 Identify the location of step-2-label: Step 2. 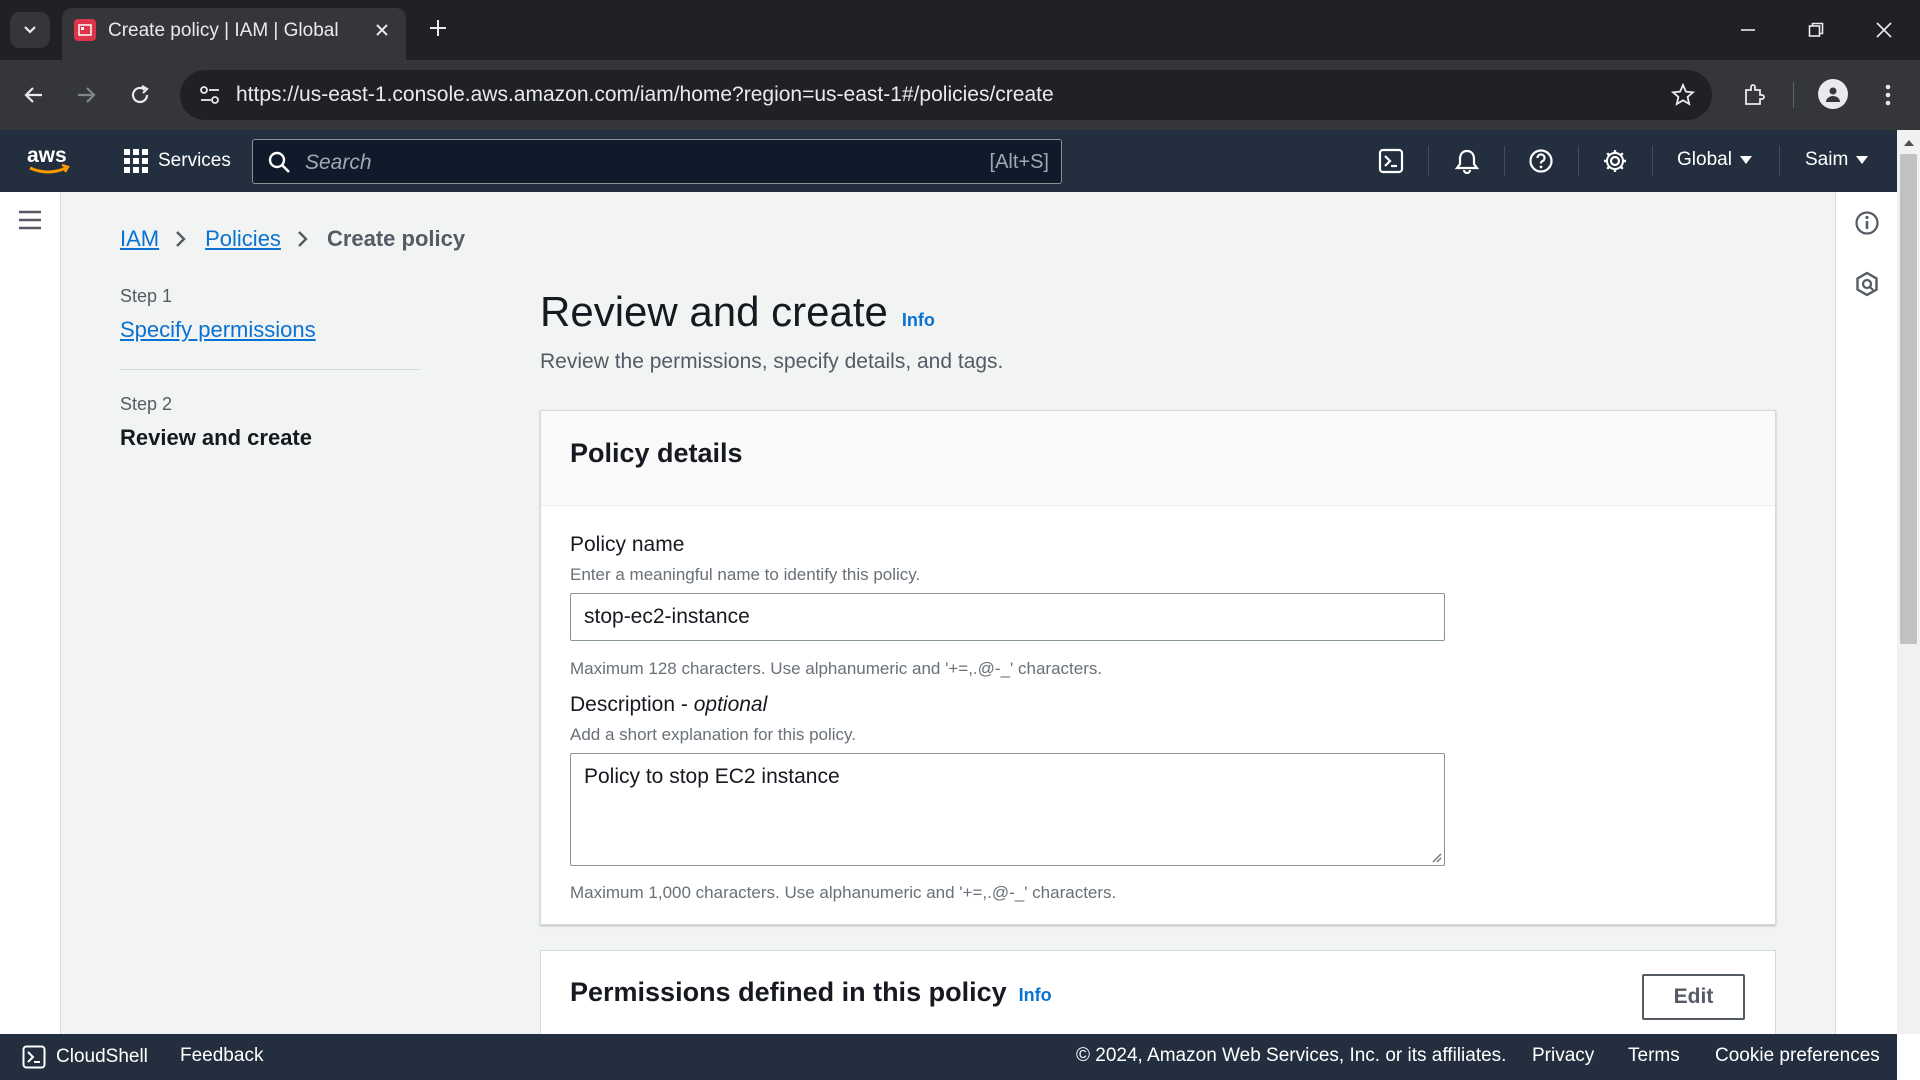
(146, 404).